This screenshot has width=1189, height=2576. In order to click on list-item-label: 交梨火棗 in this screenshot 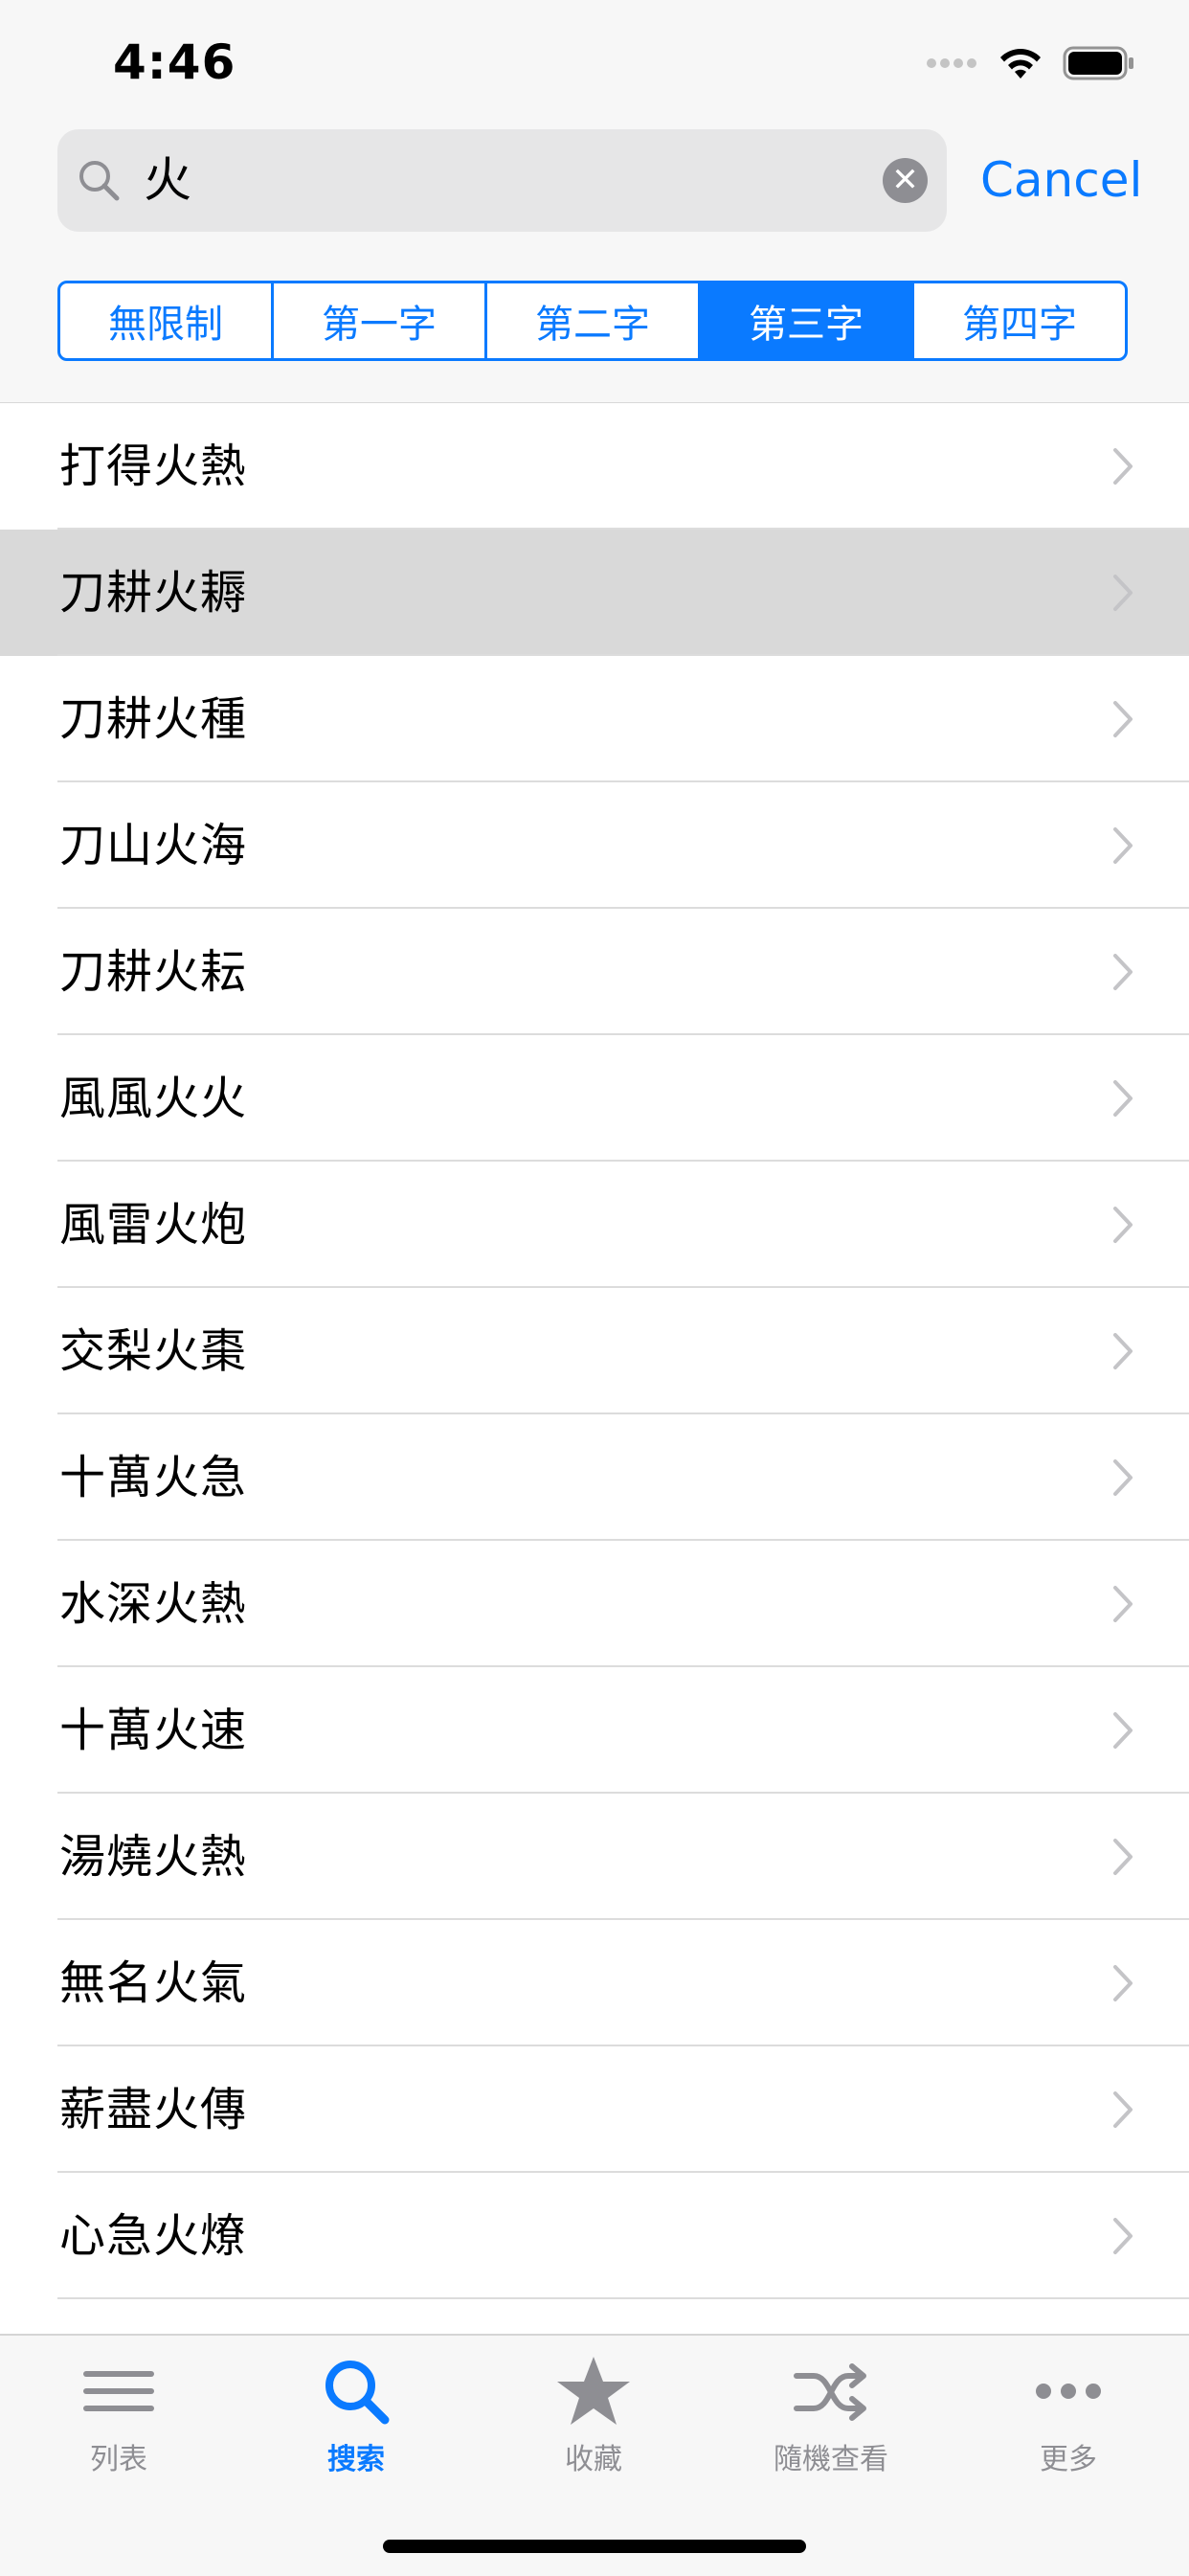, I will do `click(153, 1351)`.